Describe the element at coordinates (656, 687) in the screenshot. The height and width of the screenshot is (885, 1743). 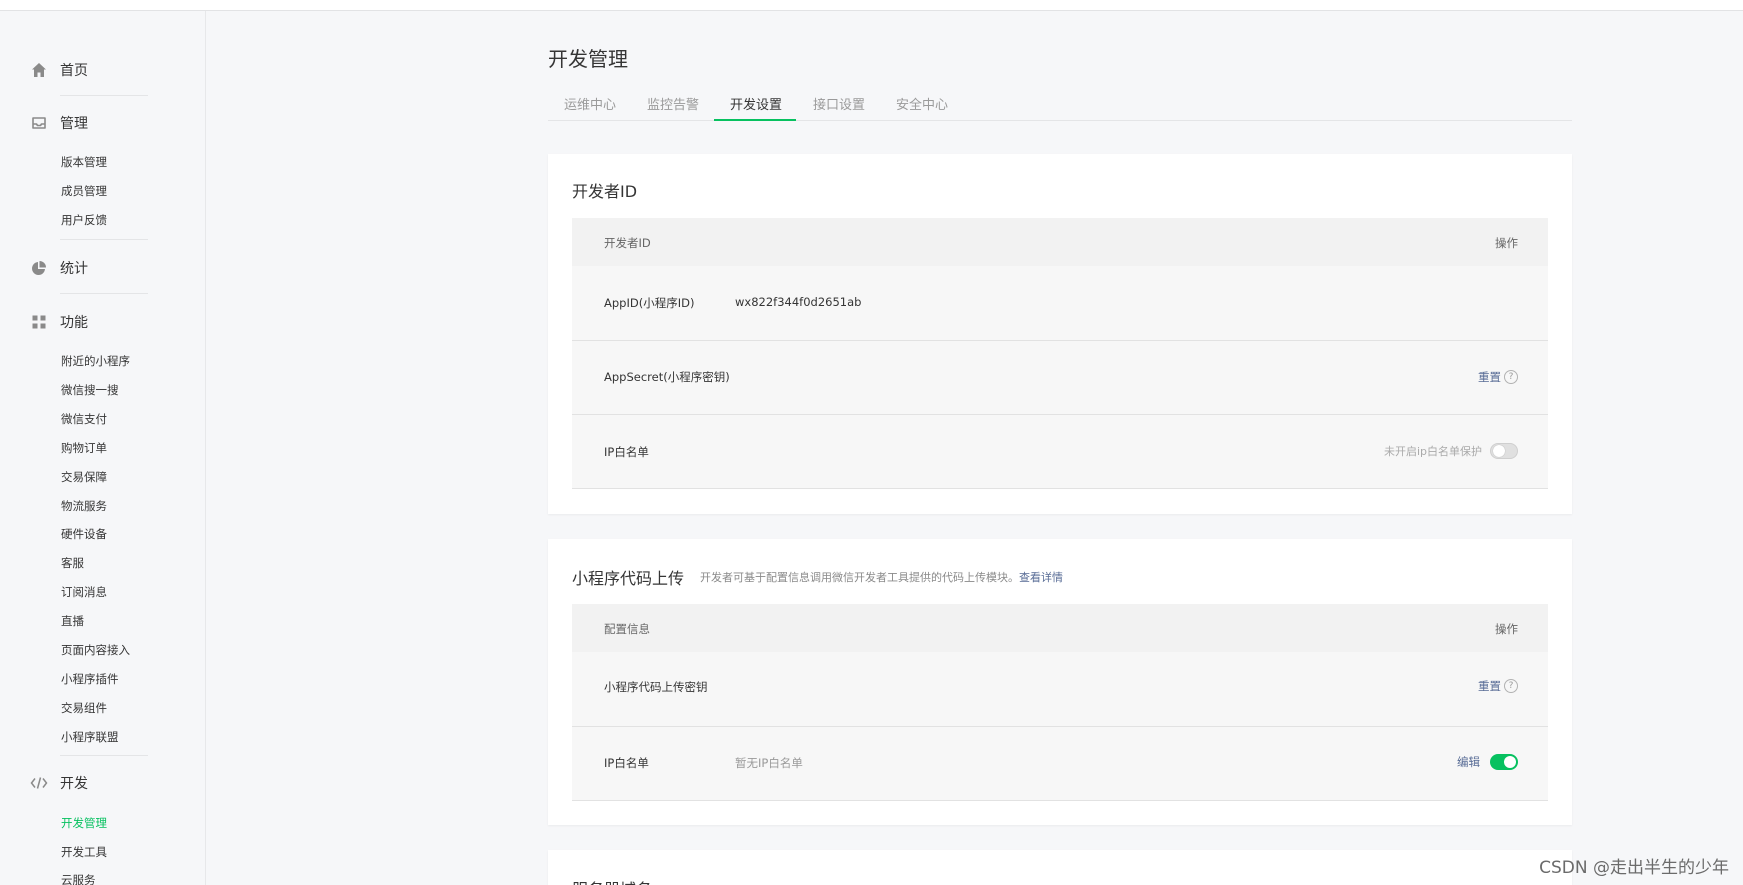
I see `upload-key-label: 小程序代码上传密钥` at that location.